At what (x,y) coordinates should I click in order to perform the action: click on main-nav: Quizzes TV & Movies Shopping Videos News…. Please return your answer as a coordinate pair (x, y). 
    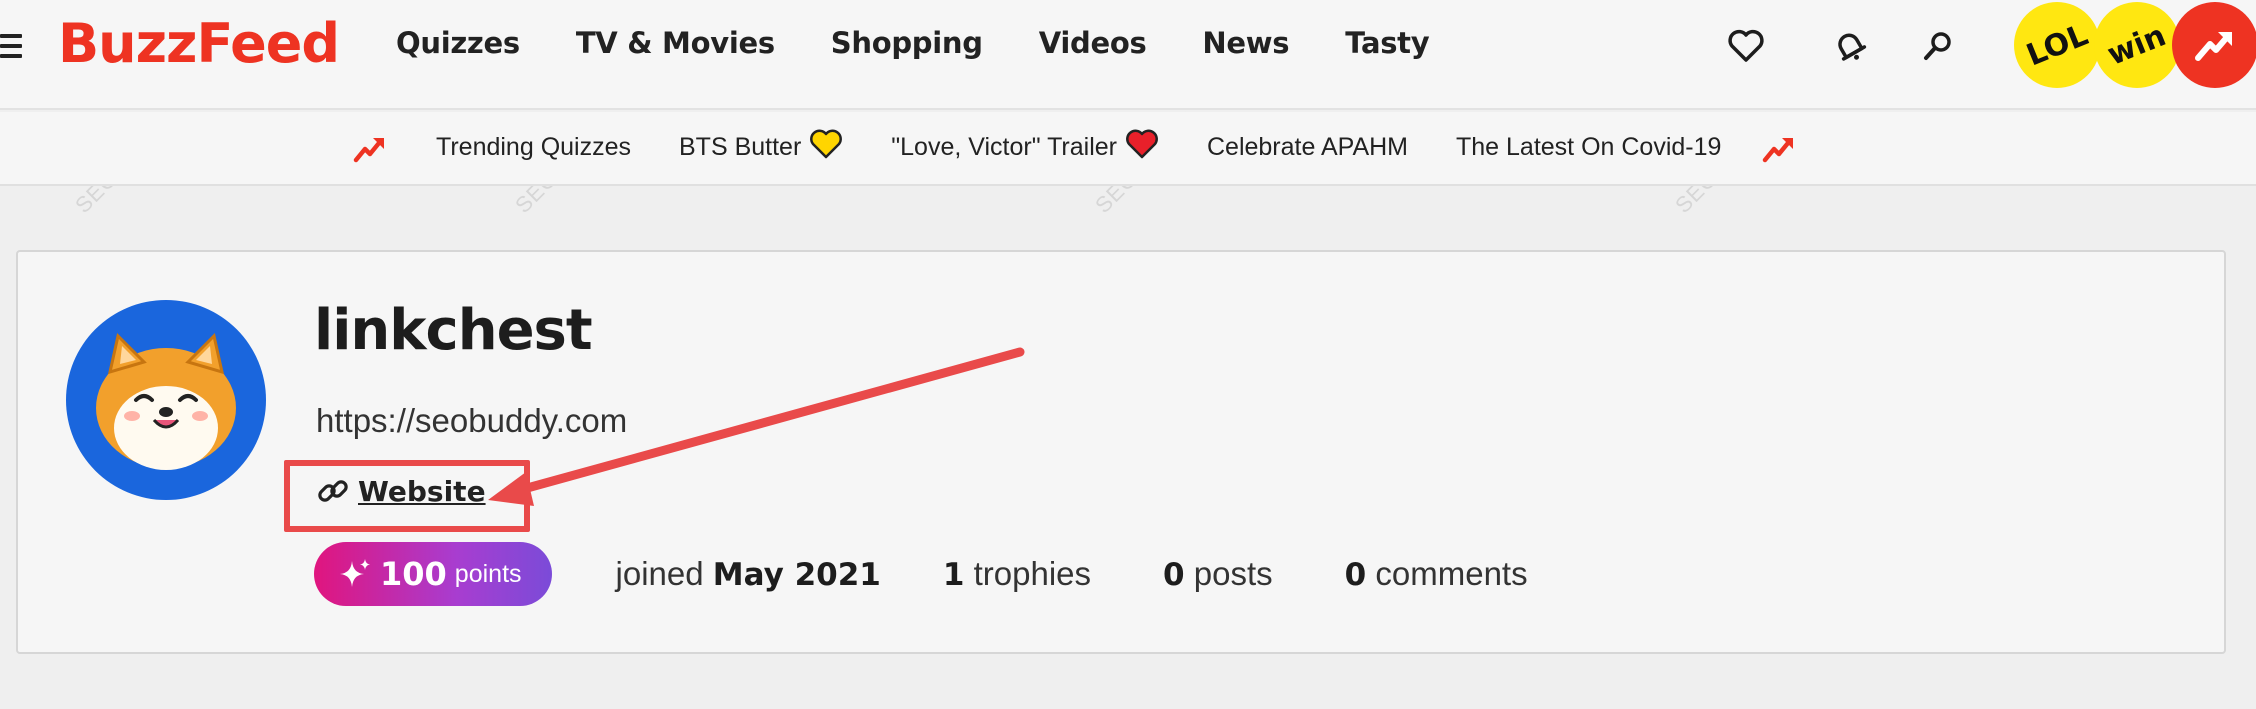
    Looking at the image, I should click on (940, 43).